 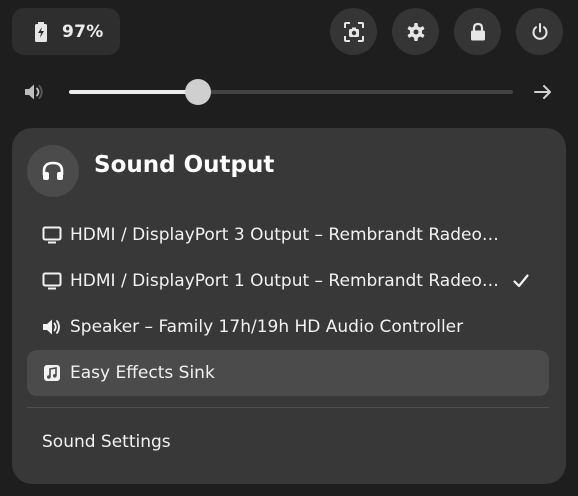 I want to click on checkmark-icon, so click(x=521, y=281).